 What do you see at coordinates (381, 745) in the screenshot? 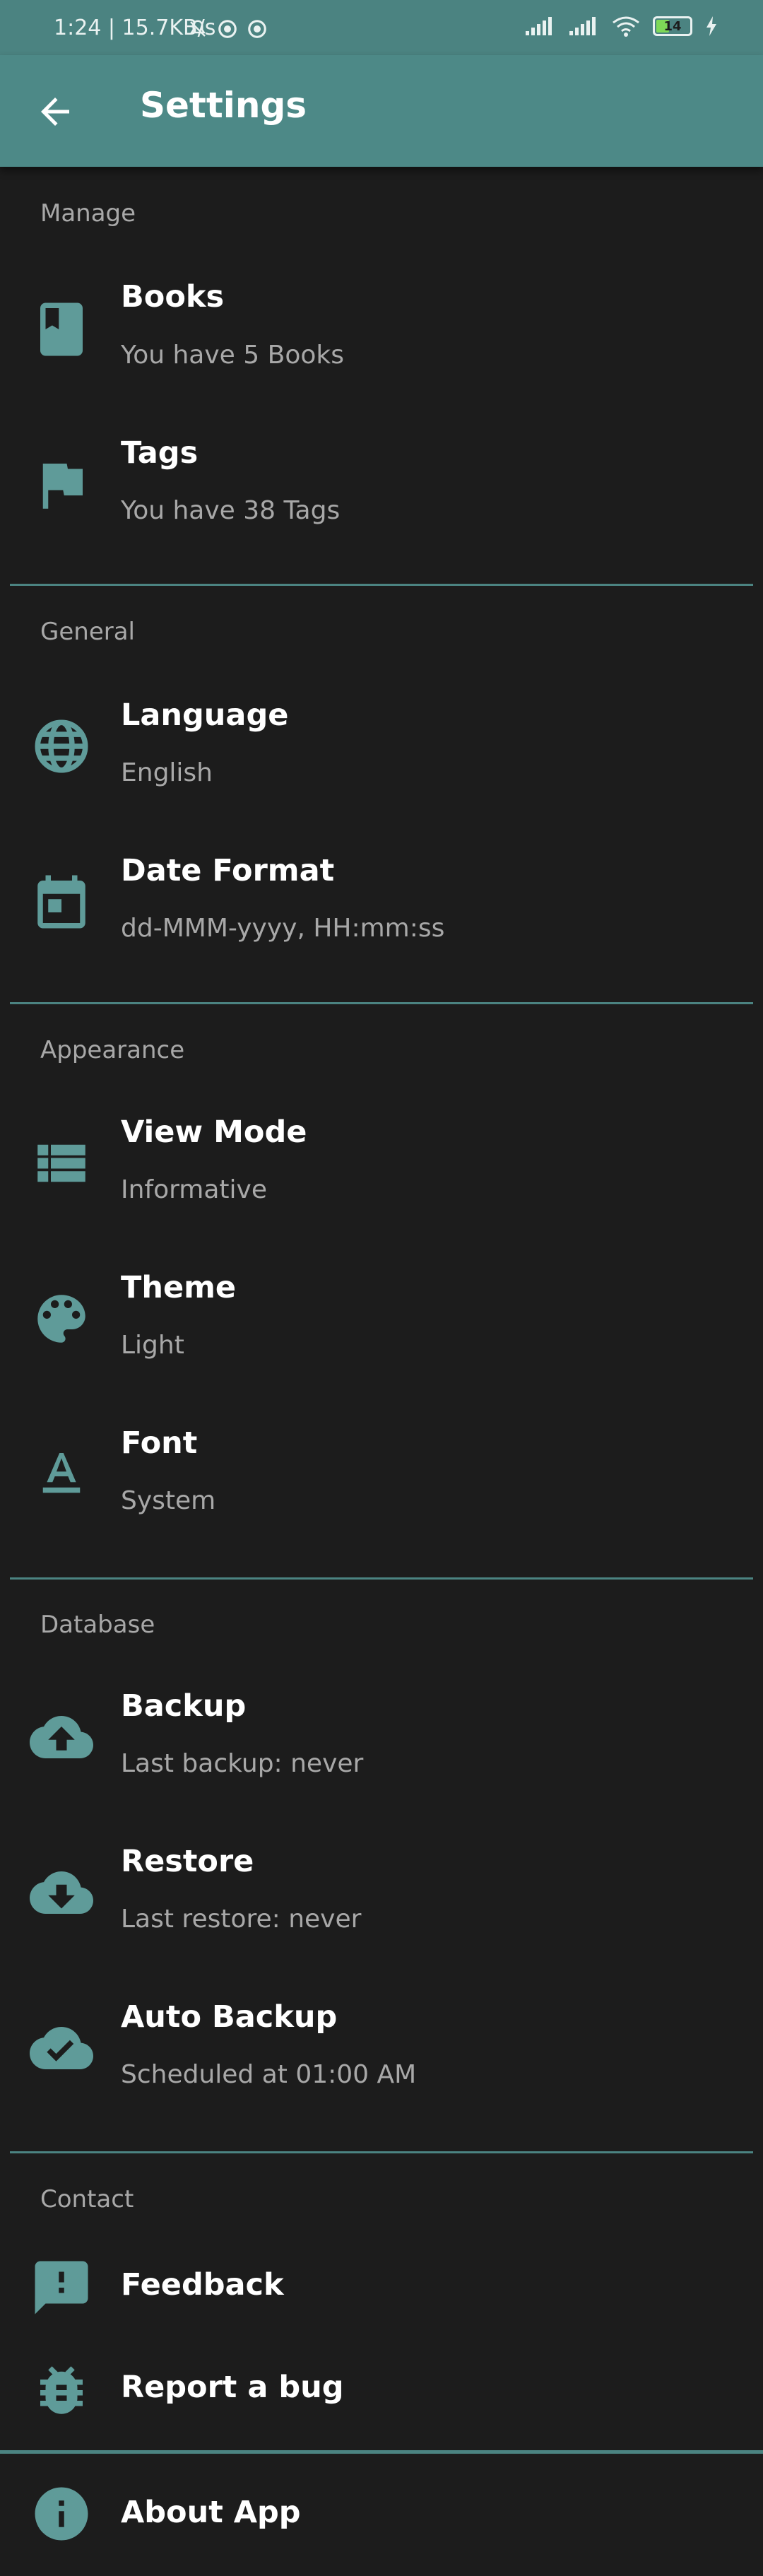
I see `settings-item-language: Language English` at bounding box center [381, 745].